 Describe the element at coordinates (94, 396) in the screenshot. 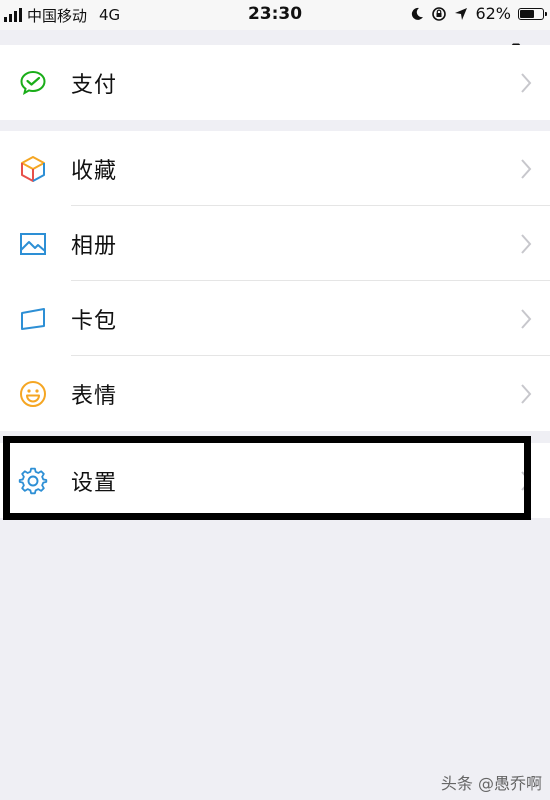

I see `menu-label-stickers: 表情` at that location.